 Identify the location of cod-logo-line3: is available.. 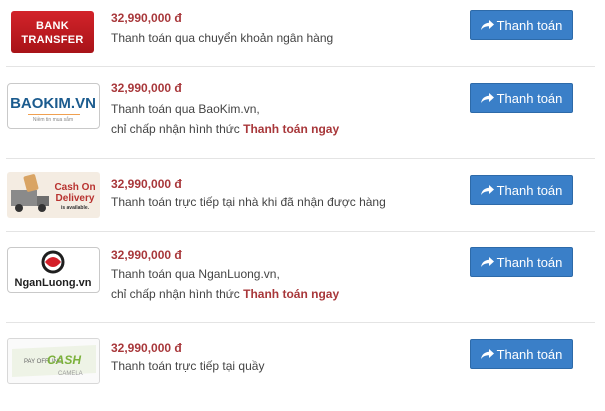
(75, 208).